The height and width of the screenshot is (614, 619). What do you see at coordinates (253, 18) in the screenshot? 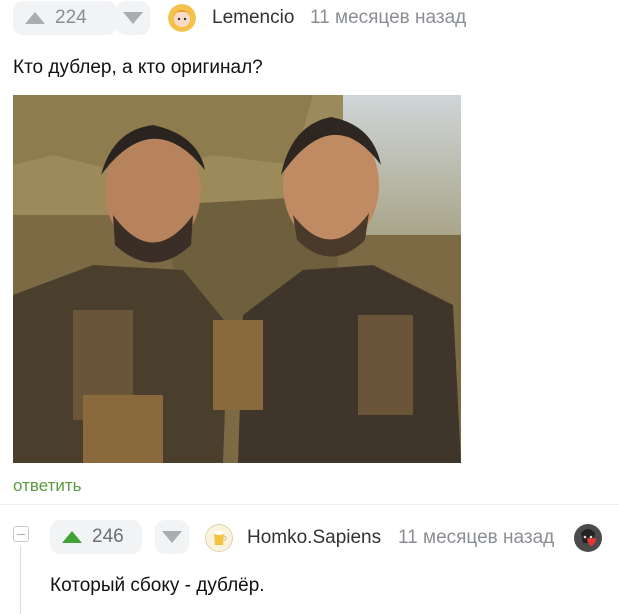
I see `author-name: Lemencio` at bounding box center [253, 18].